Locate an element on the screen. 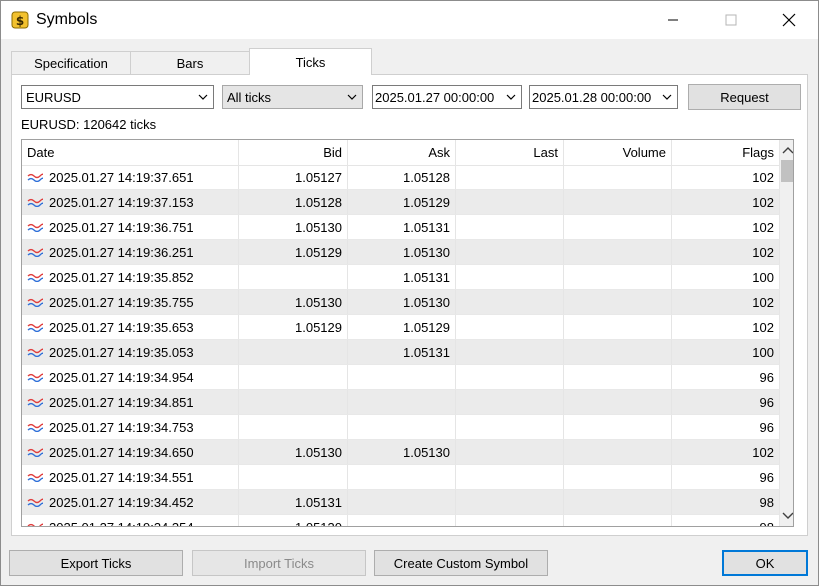 The width and height of the screenshot is (819, 586). table-row: 2025.01.27 14:19:34.851 96 is located at coordinates (401, 402).